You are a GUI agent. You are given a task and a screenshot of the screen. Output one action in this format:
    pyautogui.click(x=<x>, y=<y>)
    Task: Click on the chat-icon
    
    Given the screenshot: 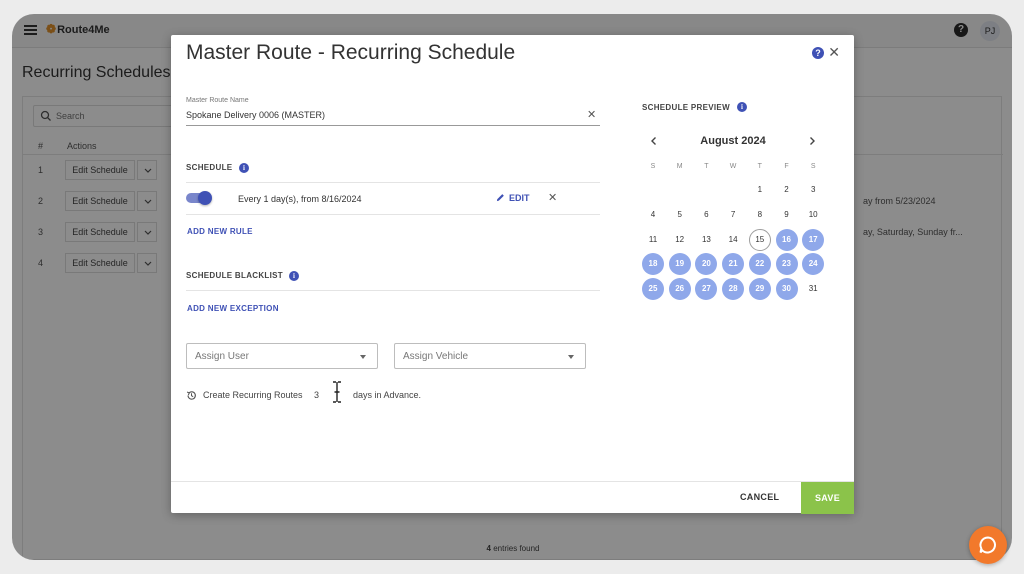 What is the action you would take?
    pyautogui.click(x=987, y=545)
    